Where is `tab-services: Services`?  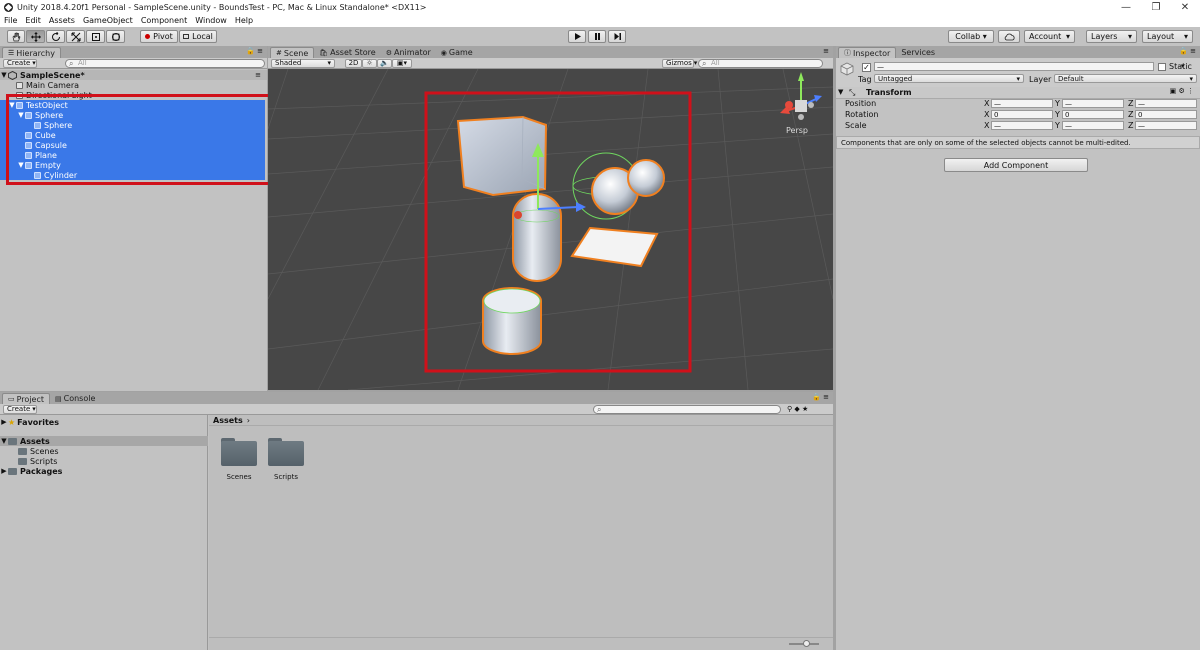
tab-services: Services is located at coordinates (918, 52).